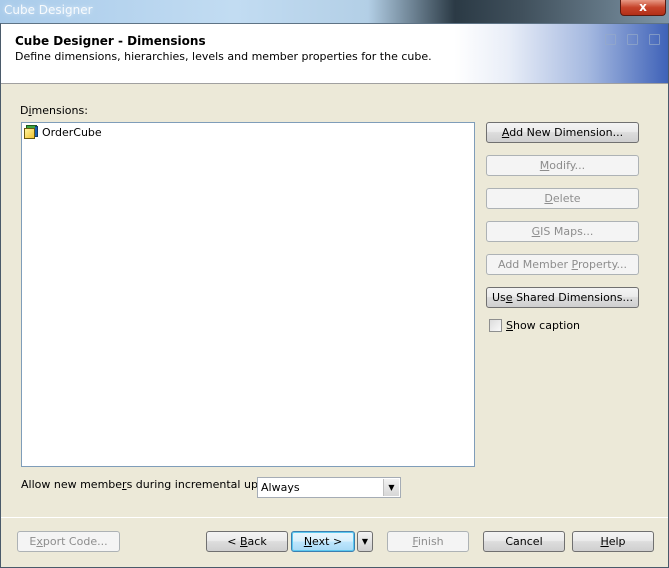 This screenshot has width=669, height=568. I want to click on page-title: Cube Designer - Dimensions, so click(110, 41).